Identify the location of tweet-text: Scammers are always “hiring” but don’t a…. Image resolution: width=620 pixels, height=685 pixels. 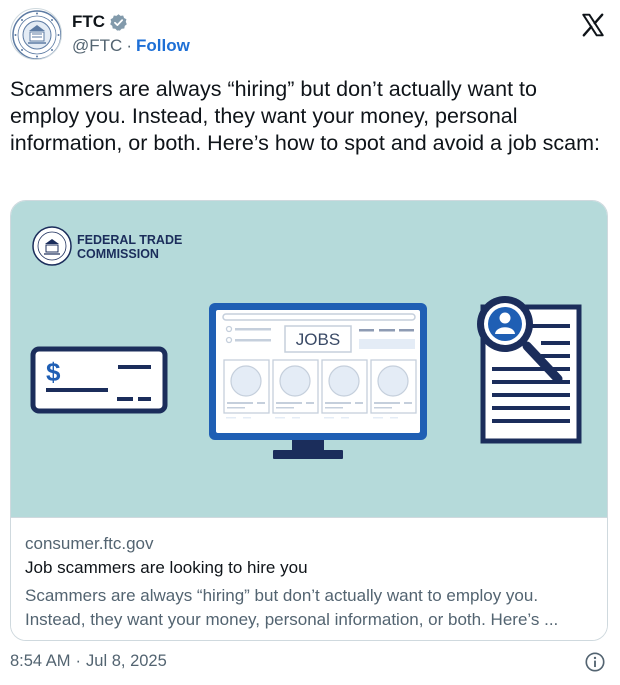
(305, 116).